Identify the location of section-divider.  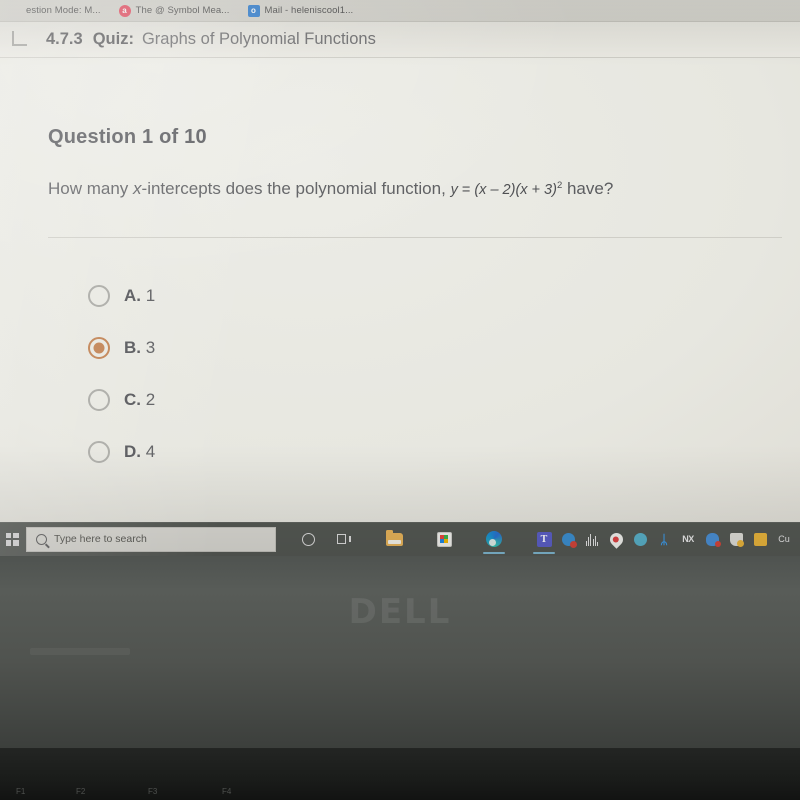
(415, 237).